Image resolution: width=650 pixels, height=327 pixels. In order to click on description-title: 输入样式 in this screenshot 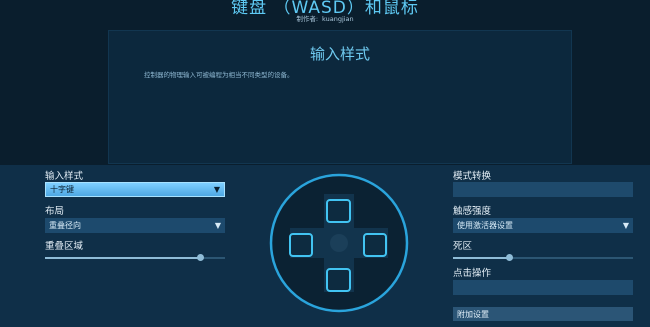, I will do `click(339, 54)`.